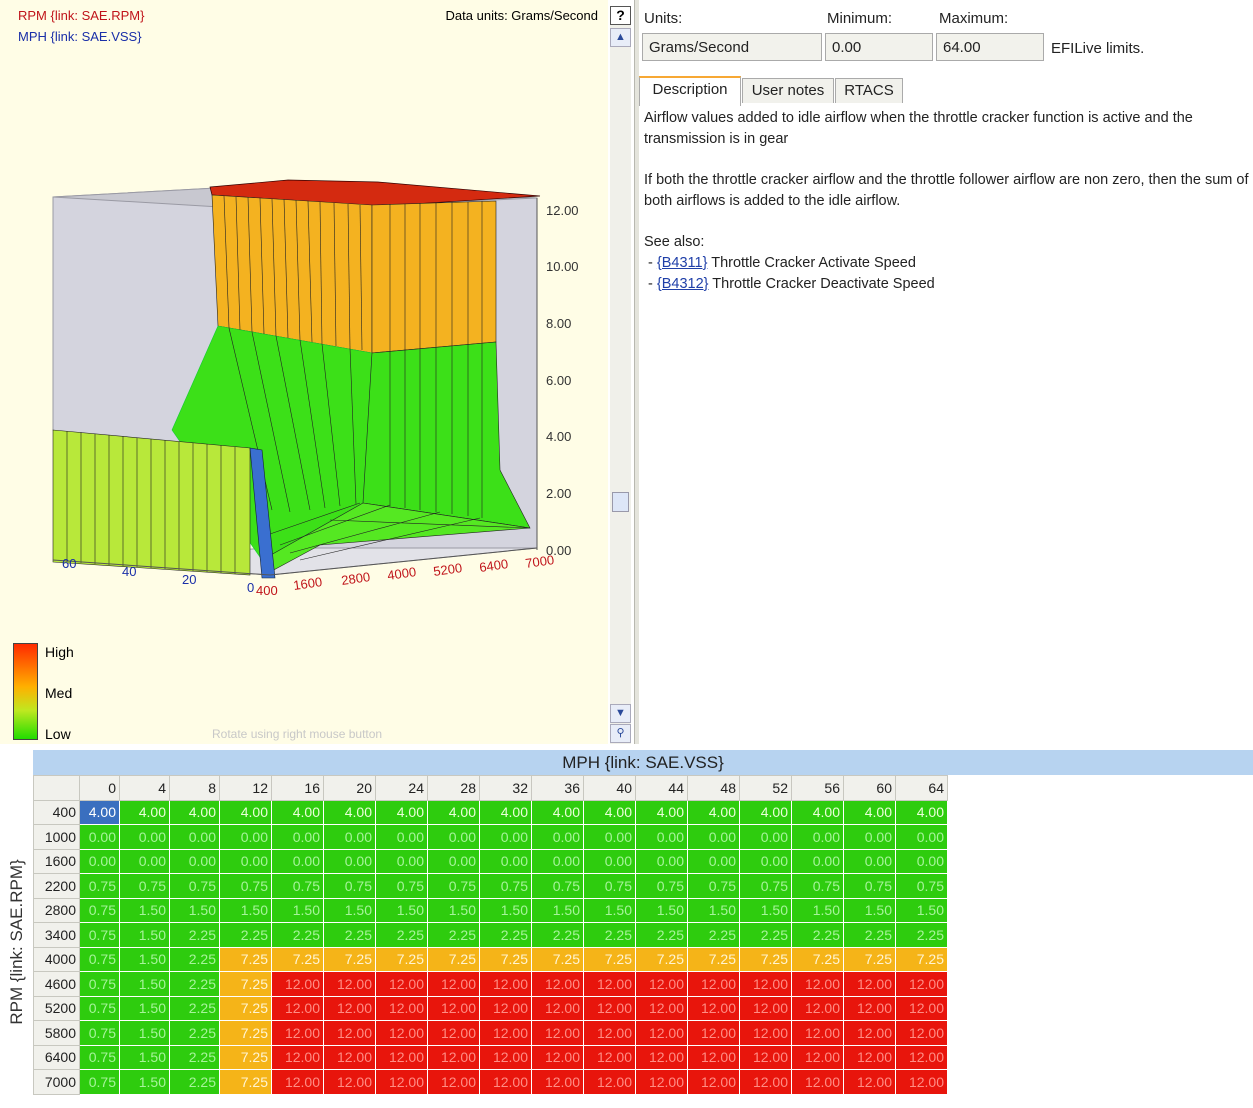 This screenshot has height=1108, width=1253. What do you see at coordinates (56, 1082) in the screenshot?
I see `row-header: 7000` at bounding box center [56, 1082].